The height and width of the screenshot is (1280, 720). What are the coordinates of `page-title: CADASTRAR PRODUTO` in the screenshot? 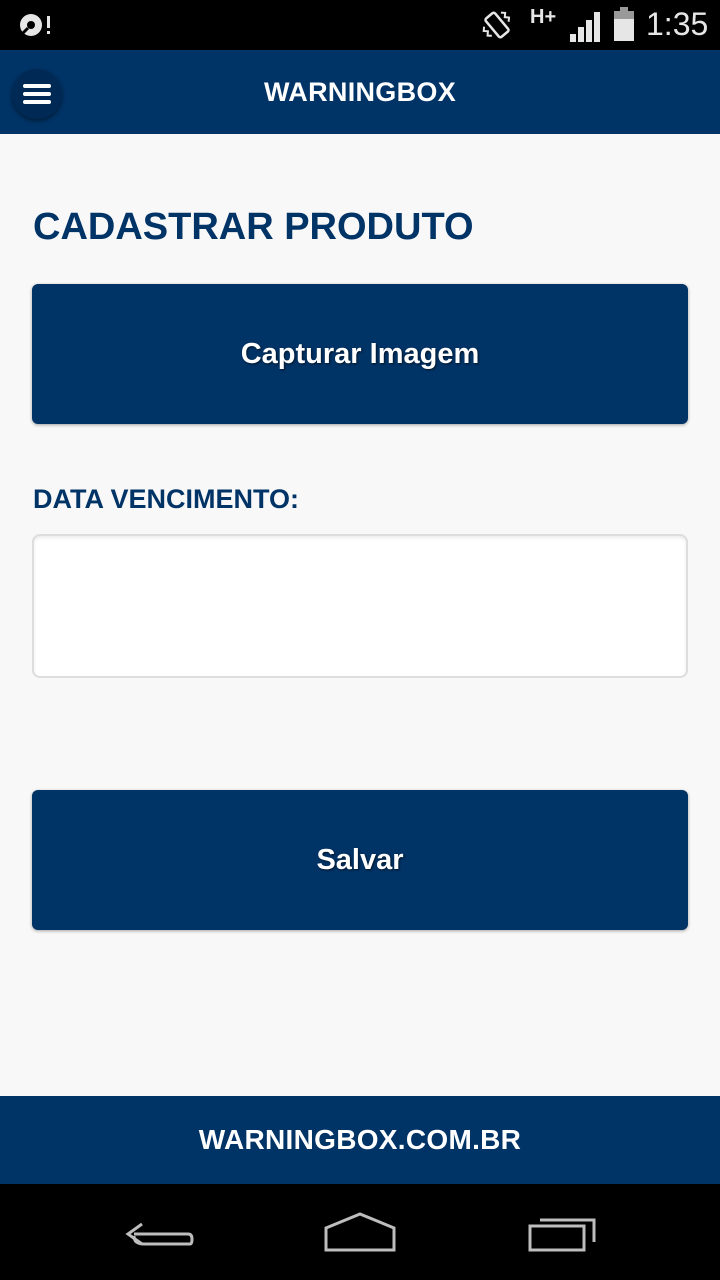 It's located at (253, 227).